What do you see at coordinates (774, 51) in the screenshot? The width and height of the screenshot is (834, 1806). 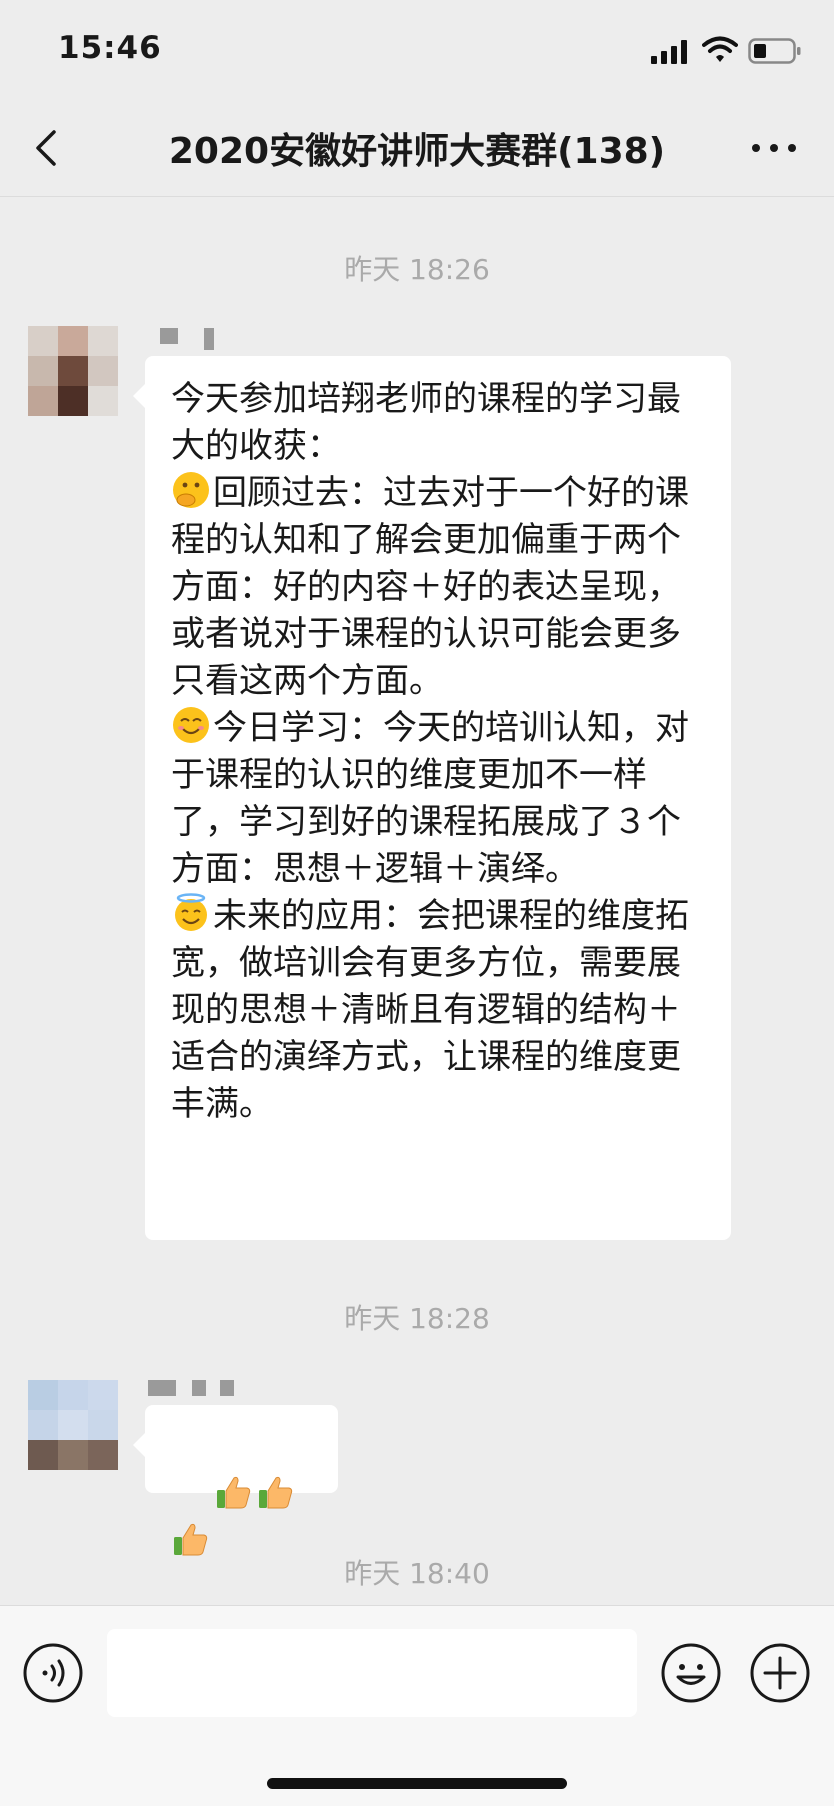 I see `battery-icon` at bounding box center [774, 51].